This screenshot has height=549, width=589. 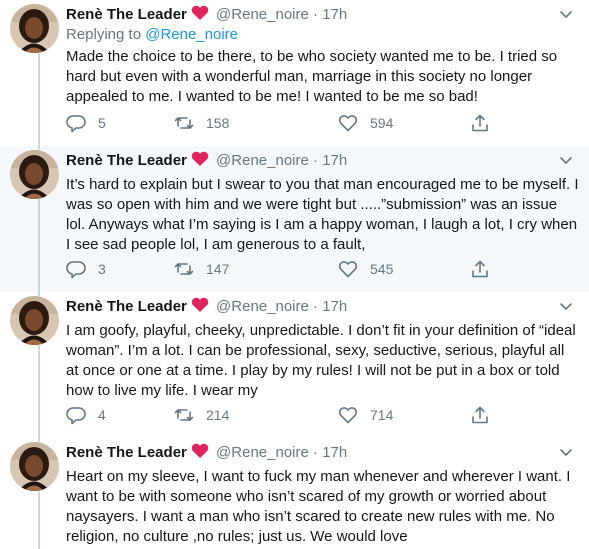 What do you see at coordinates (365, 269) in the screenshot?
I see `like-button: 545` at bounding box center [365, 269].